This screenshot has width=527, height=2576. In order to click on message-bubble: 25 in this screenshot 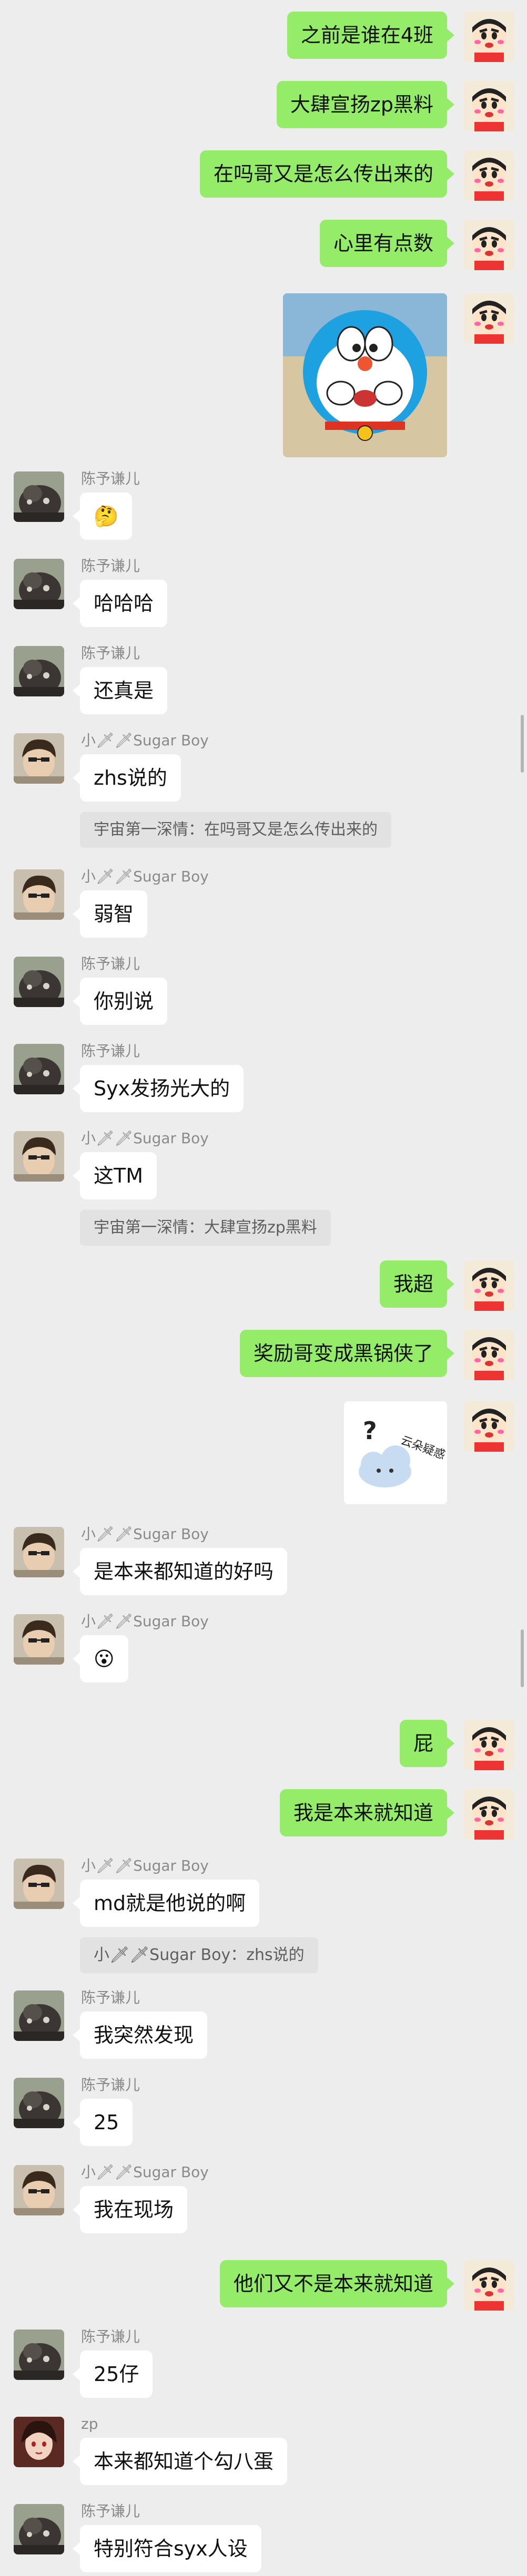, I will do `click(102, 2122)`.